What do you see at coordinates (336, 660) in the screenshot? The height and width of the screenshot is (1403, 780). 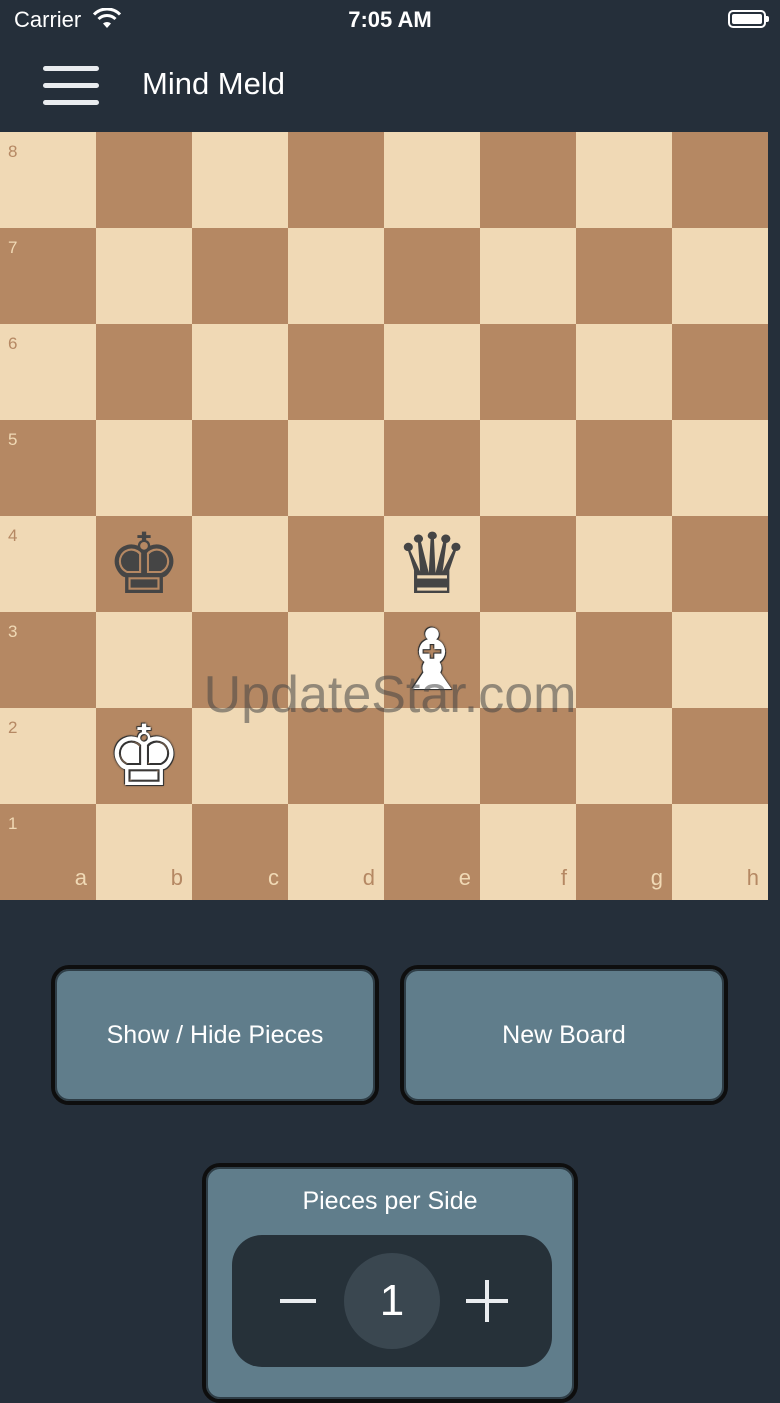 I see `square-d3` at bounding box center [336, 660].